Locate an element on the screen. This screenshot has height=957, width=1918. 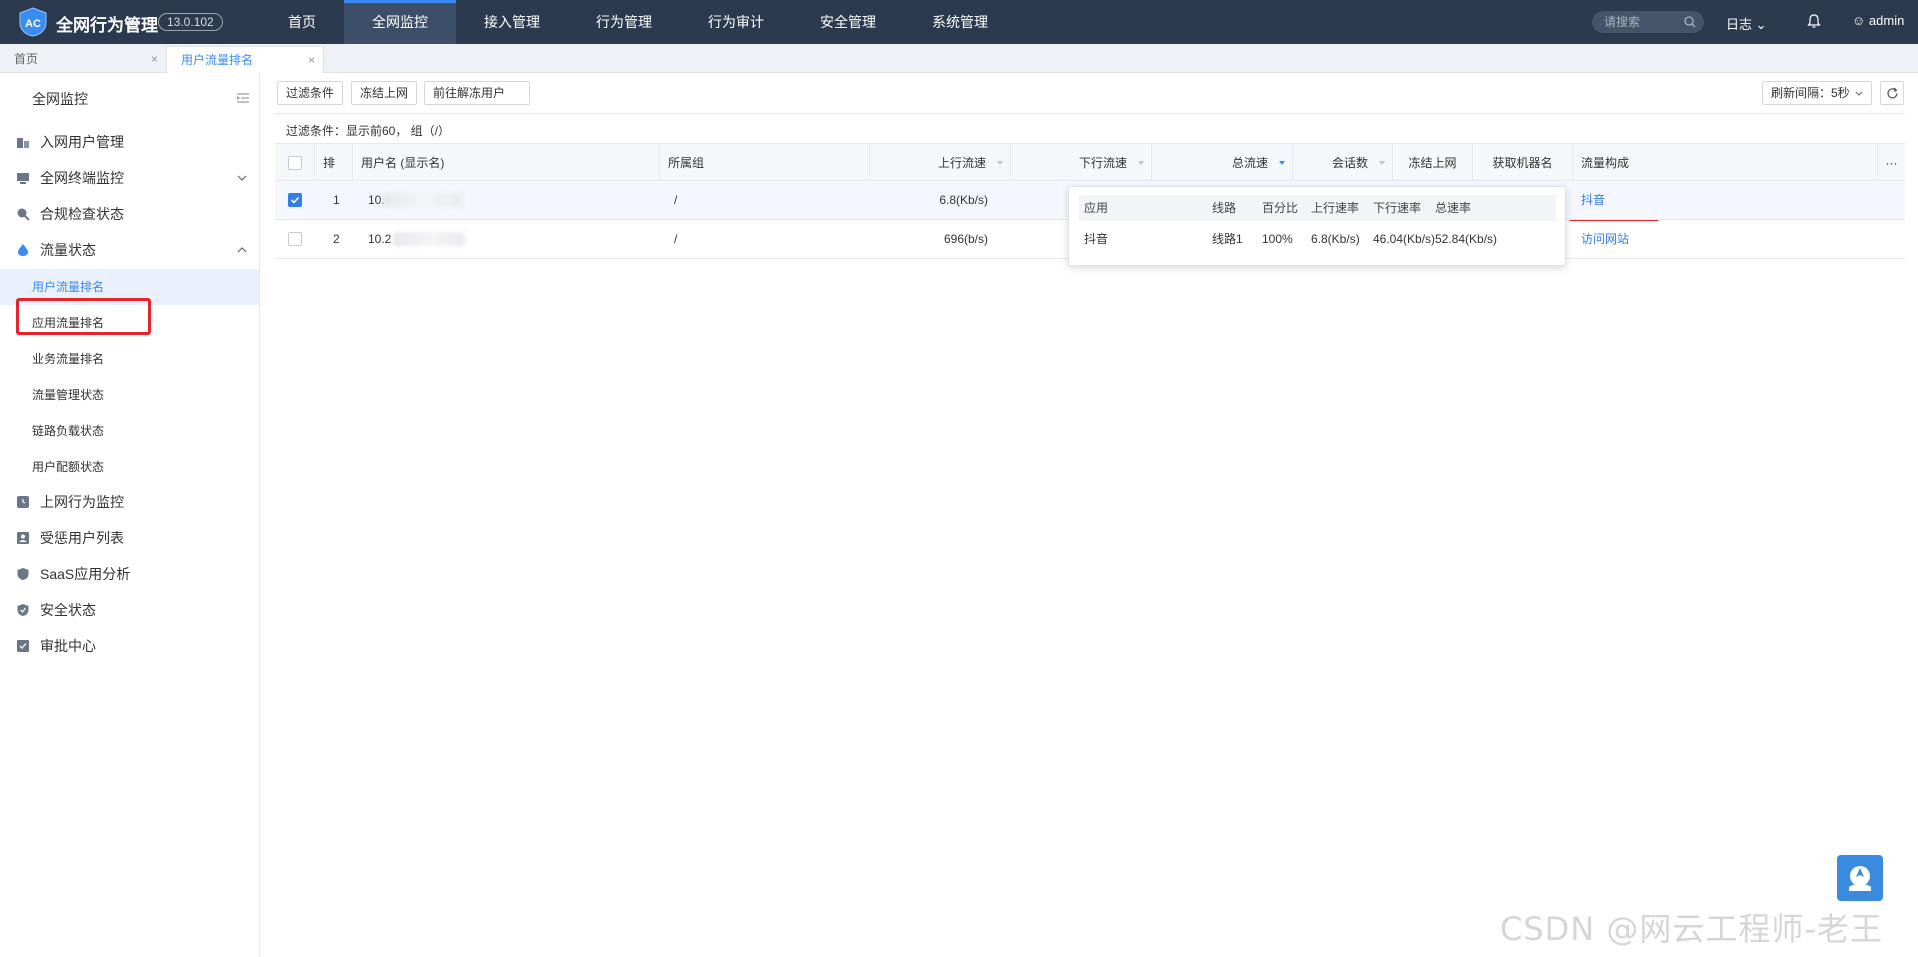
submenu-user-quota-status: 用户配额状态 is located at coordinates (129, 467).